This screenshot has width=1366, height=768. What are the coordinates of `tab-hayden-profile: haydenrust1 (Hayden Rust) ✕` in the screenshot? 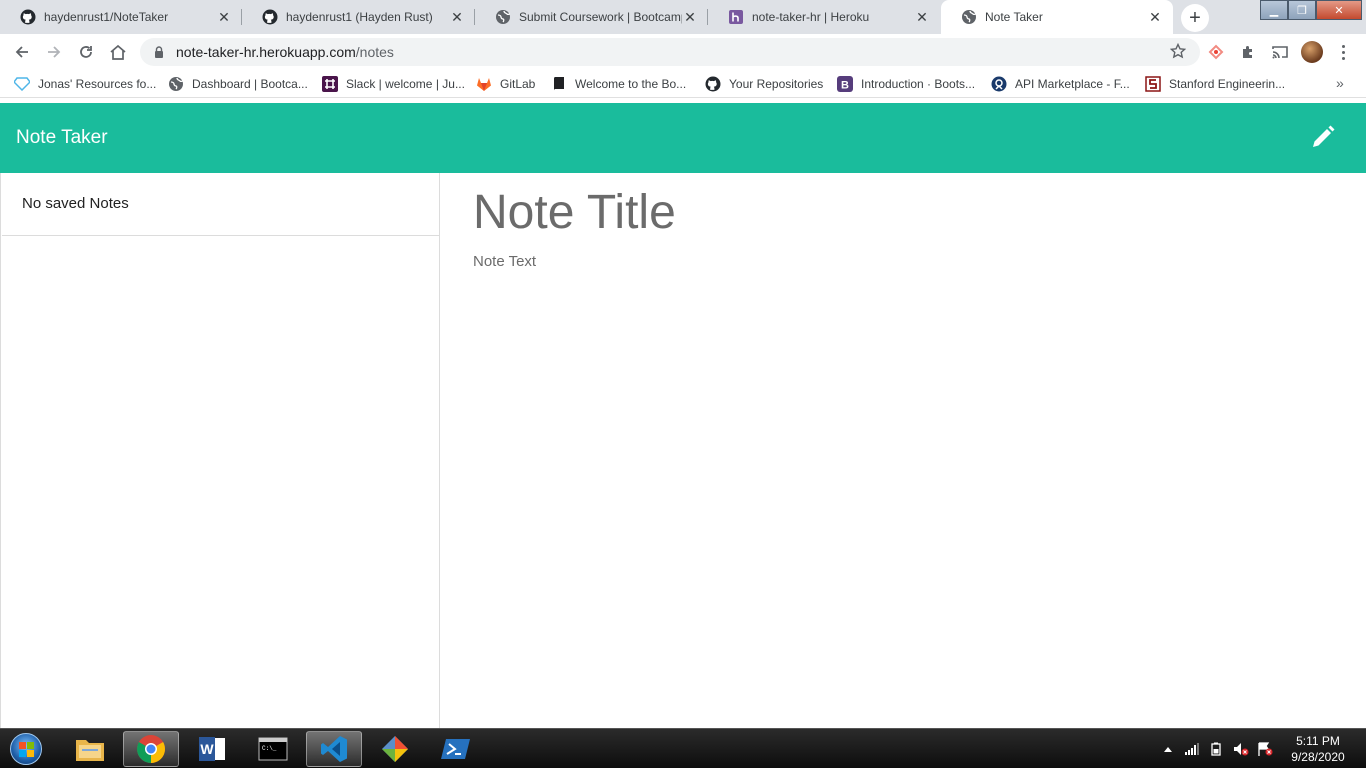 It's located at (358, 17).